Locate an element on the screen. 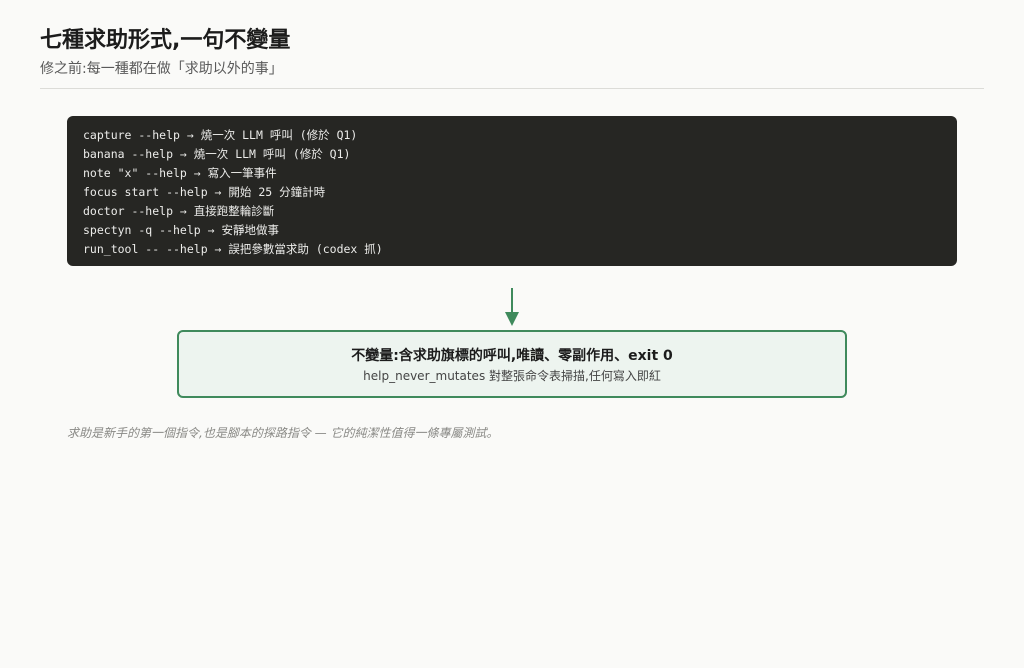 The height and width of the screenshot is (668, 1024). code-line-capture: capture --help → 燒一次 LLM 呼叫 (修於 Q1) is located at coordinates (220, 135).